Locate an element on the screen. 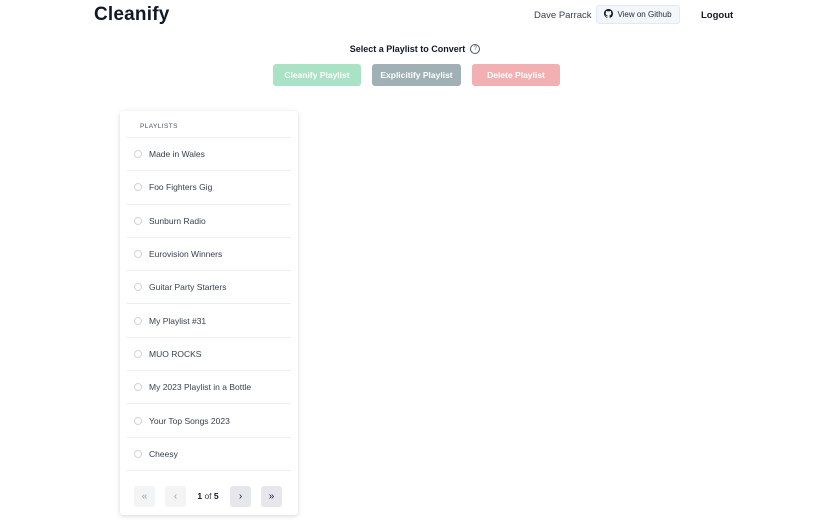 Image resolution: width=825 pixels, height=528 pixels. app-title: Cleanify is located at coordinates (132, 14).